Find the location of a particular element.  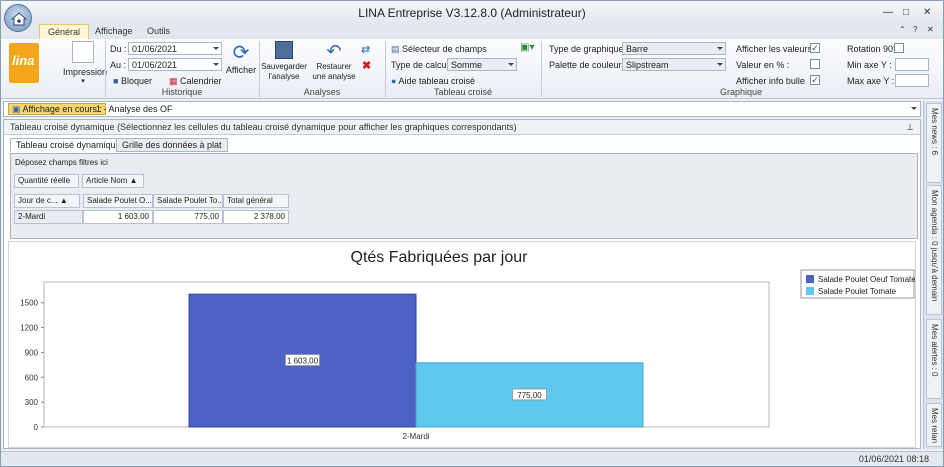

chart-type-select: Barre is located at coordinates (674, 48).